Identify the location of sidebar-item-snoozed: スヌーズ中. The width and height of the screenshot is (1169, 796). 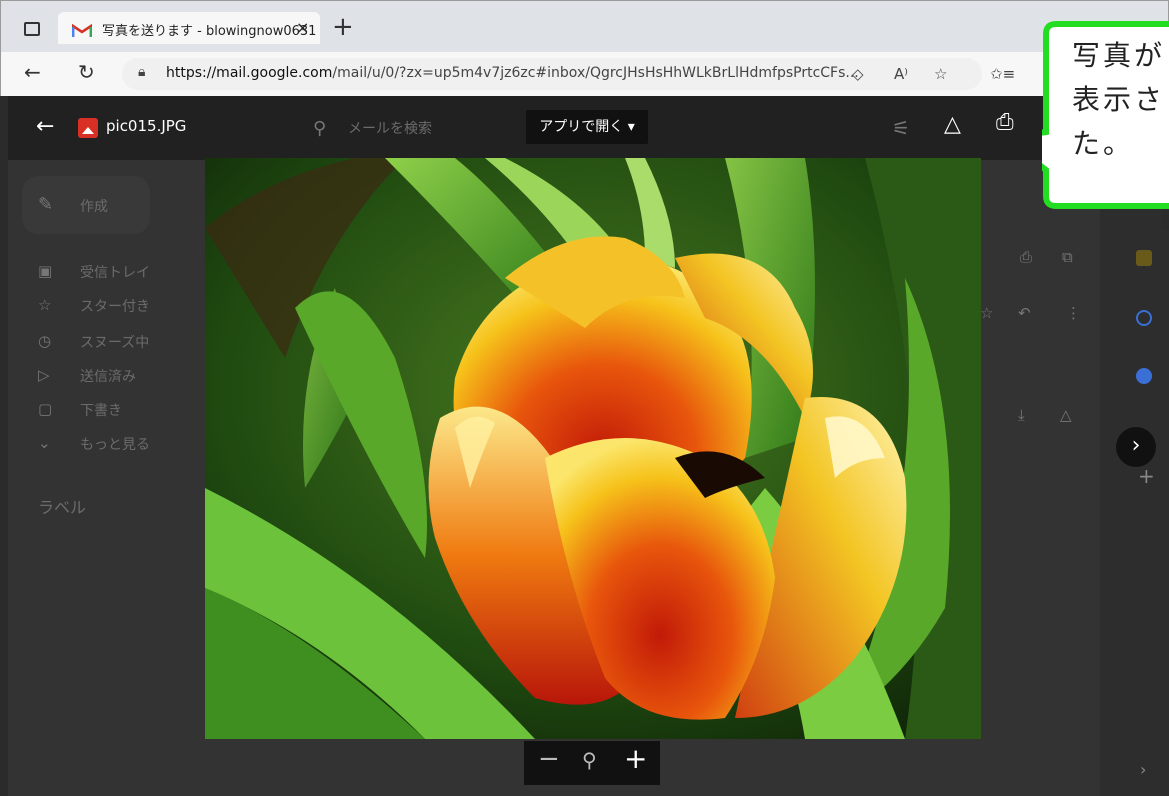
(115, 343).